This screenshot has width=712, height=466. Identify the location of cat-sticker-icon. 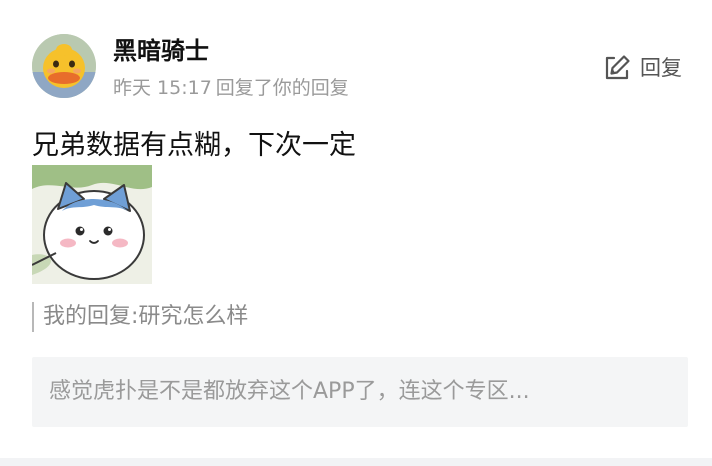
(92, 224).